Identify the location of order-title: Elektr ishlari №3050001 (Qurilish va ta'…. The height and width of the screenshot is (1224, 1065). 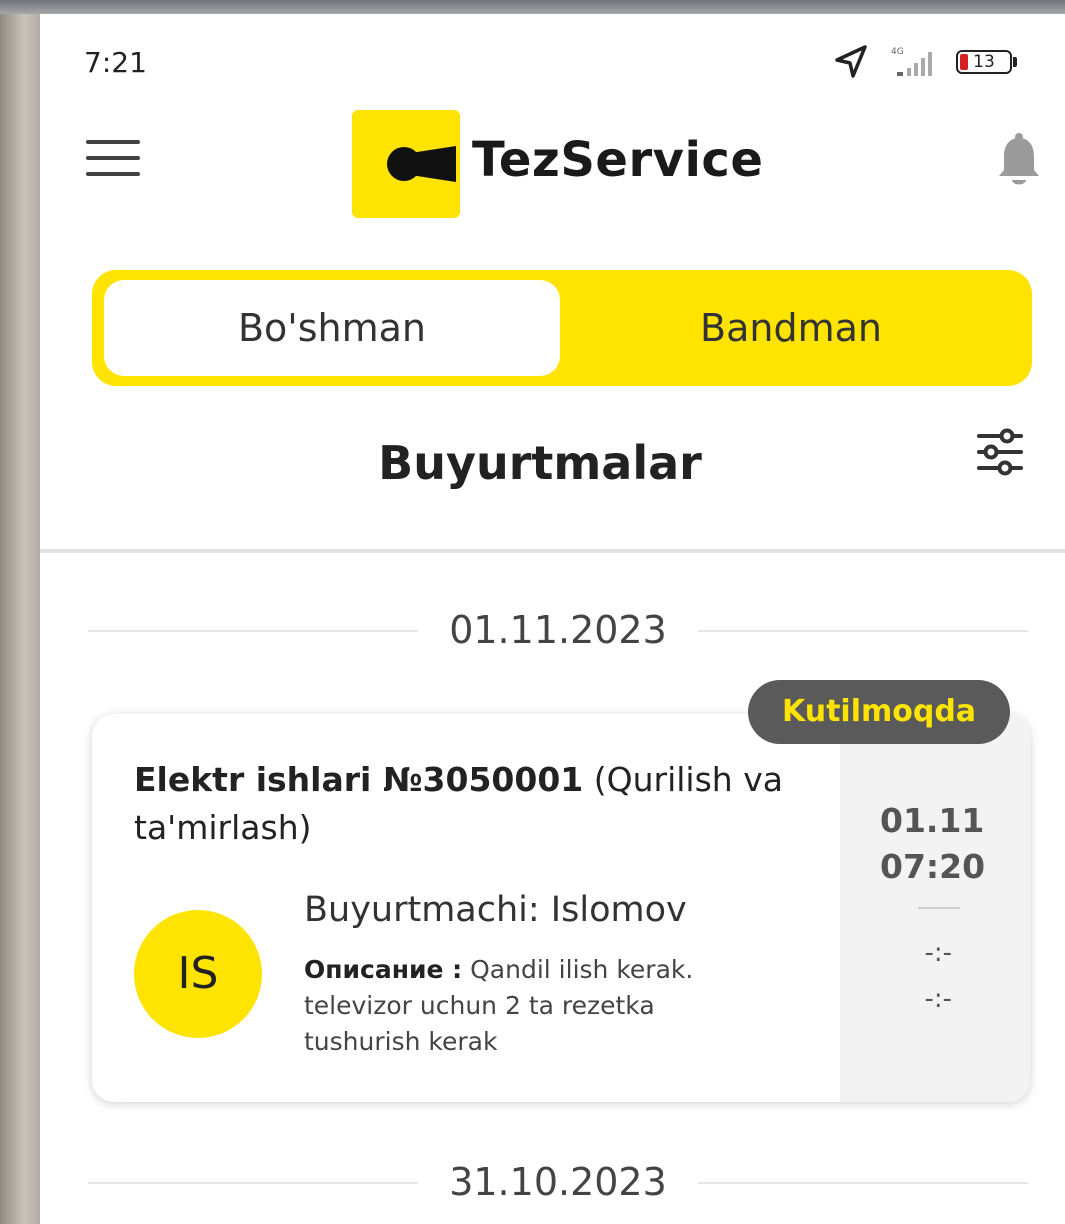
(484, 804).